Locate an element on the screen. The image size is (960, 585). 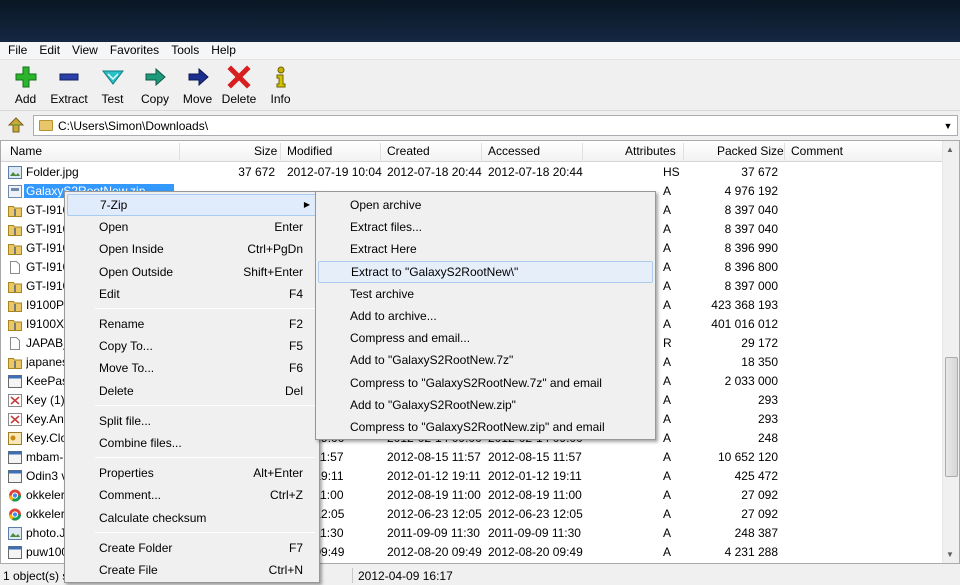
scroll-thumb is located at coordinates (951, 417).